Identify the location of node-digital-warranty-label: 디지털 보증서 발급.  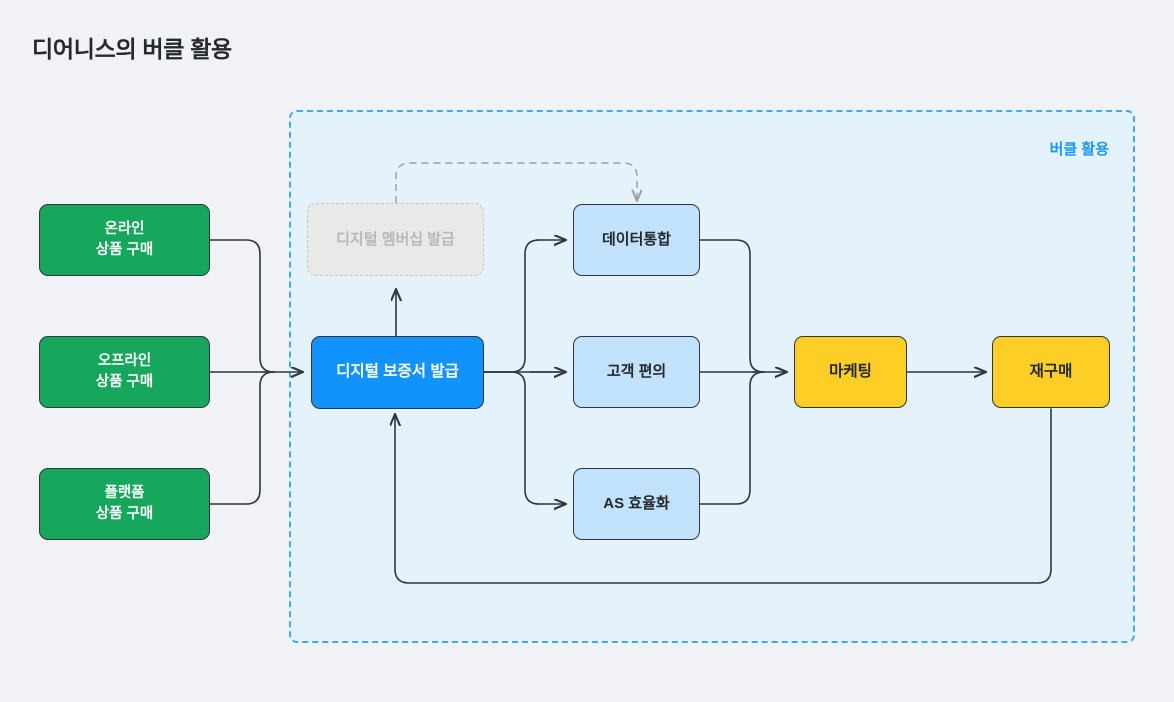
(397, 372).